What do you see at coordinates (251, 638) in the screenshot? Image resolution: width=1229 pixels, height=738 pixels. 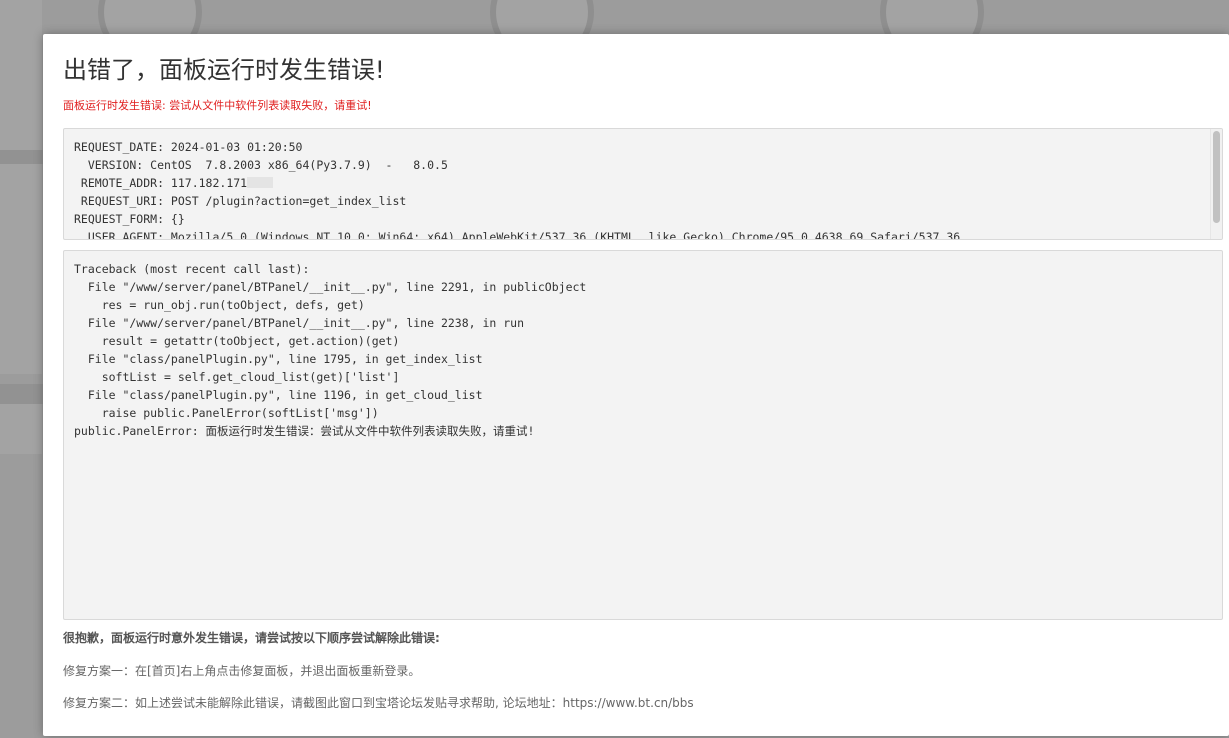 I see `help-heading: 很抱歉，面板运行时意外发生错误，请尝试按以下顺序尝试解除此错误:` at bounding box center [251, 638].